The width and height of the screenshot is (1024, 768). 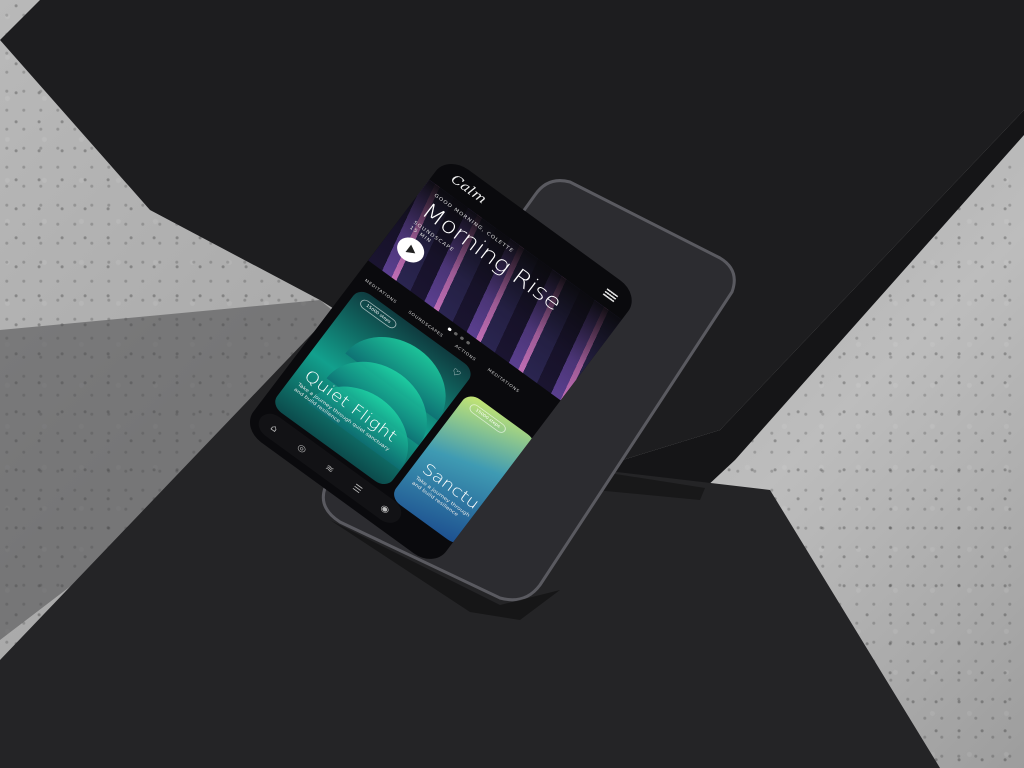 What do you see at coordinates (450, 329) in the screenshot?
I see `carousel-dot-active` at bounding box center [450, 329].